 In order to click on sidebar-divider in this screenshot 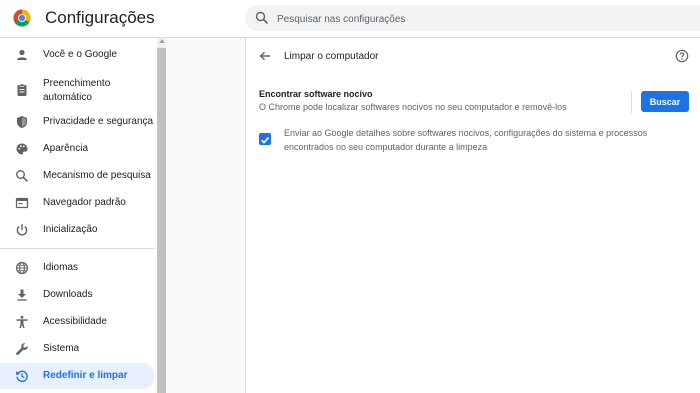, I will do `click(77, 248)`.